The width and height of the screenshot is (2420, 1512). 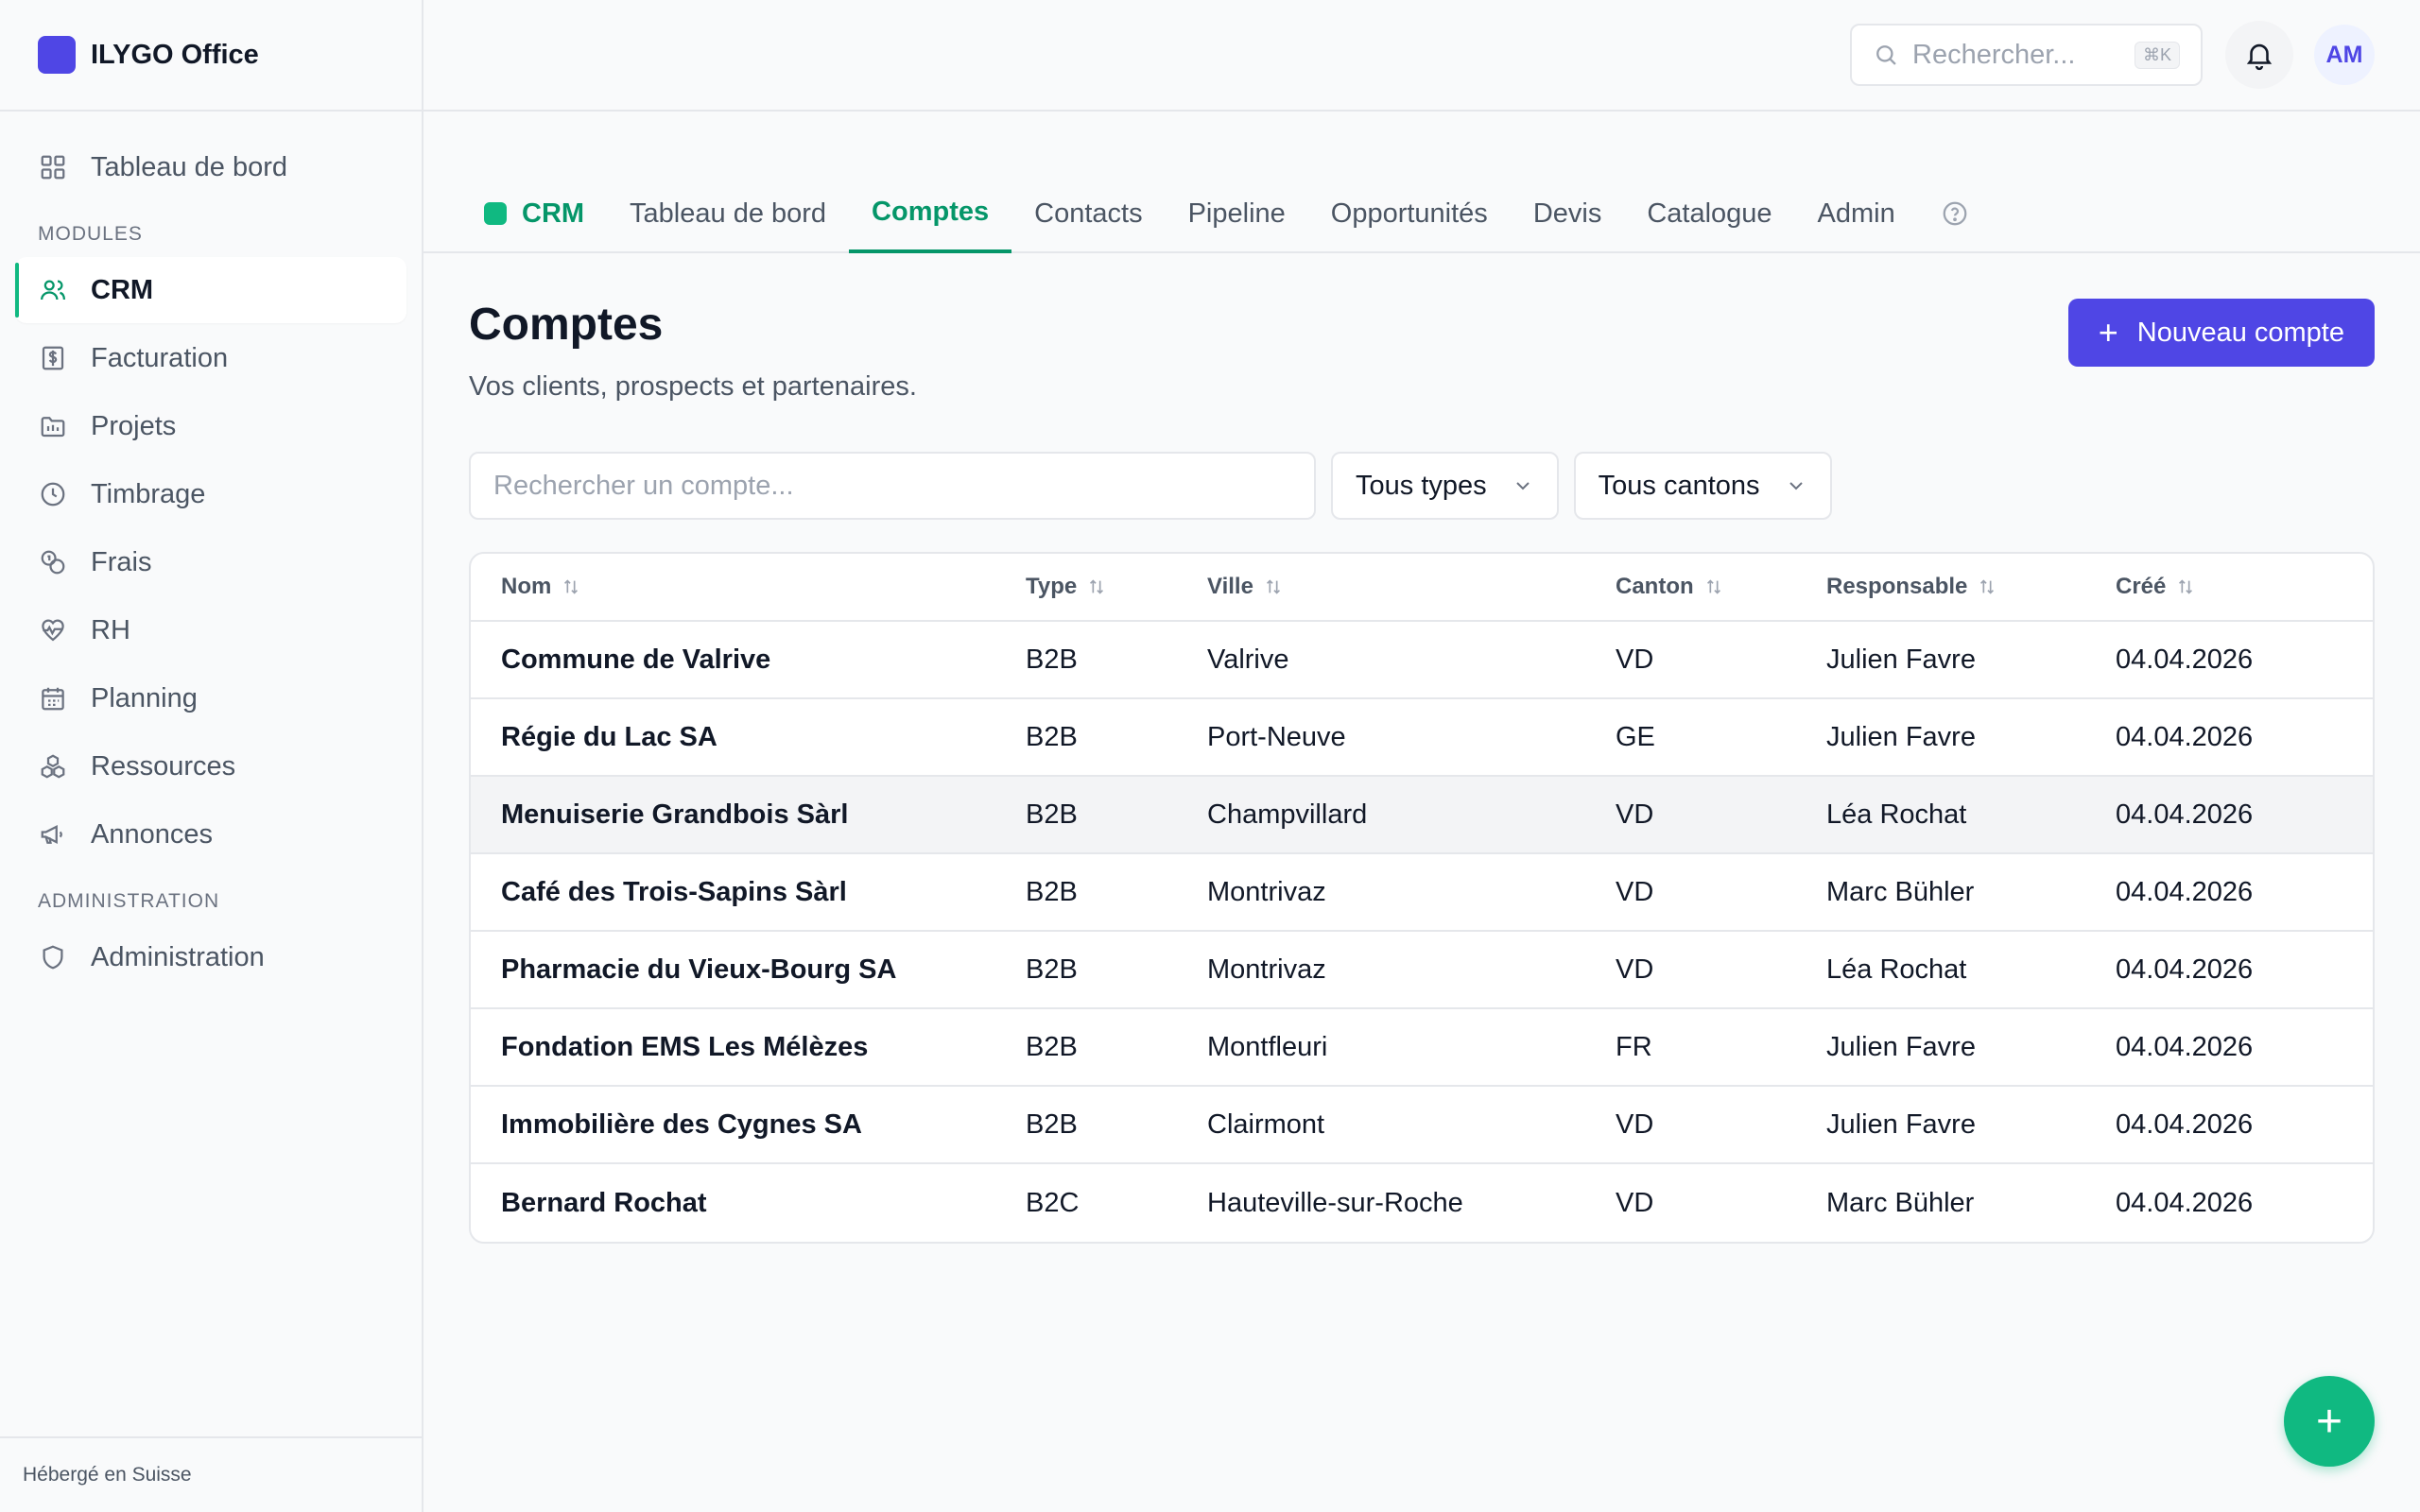 What do you see at coordinates (1896, 814) in the screenshot?
I see `cell-responsable: Léa Rochat` at bounding box center [1896, 814].